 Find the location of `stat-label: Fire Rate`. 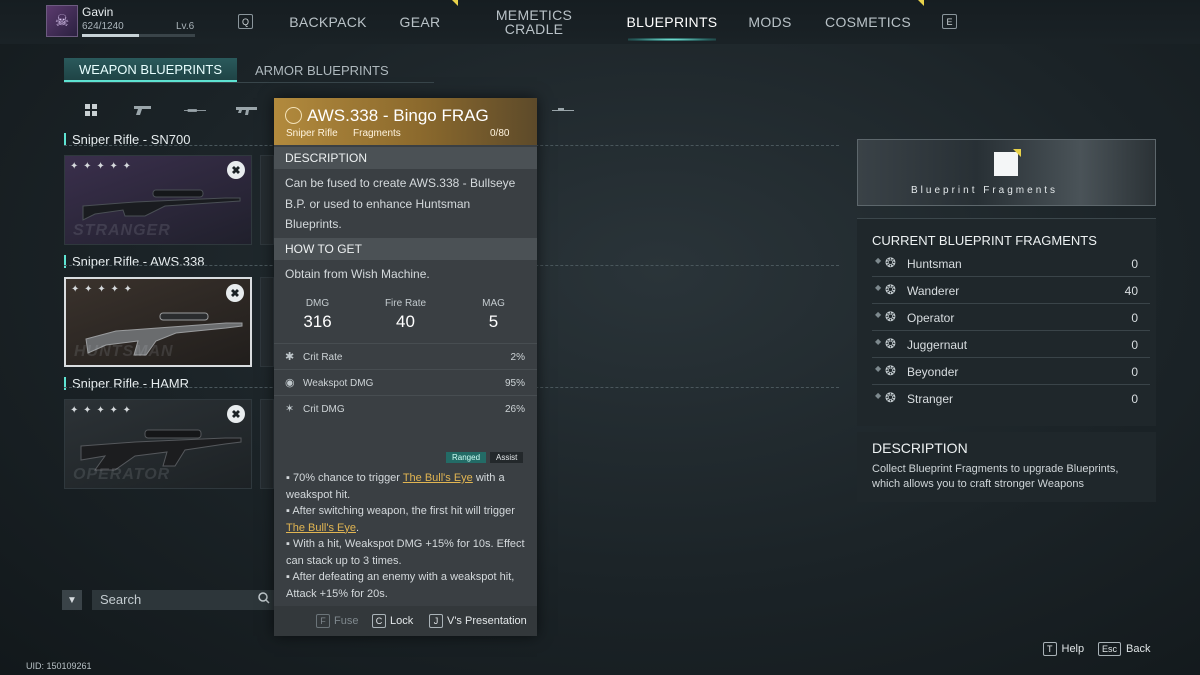

stat-label: Fire Rate is located at coordinates (405, 303).